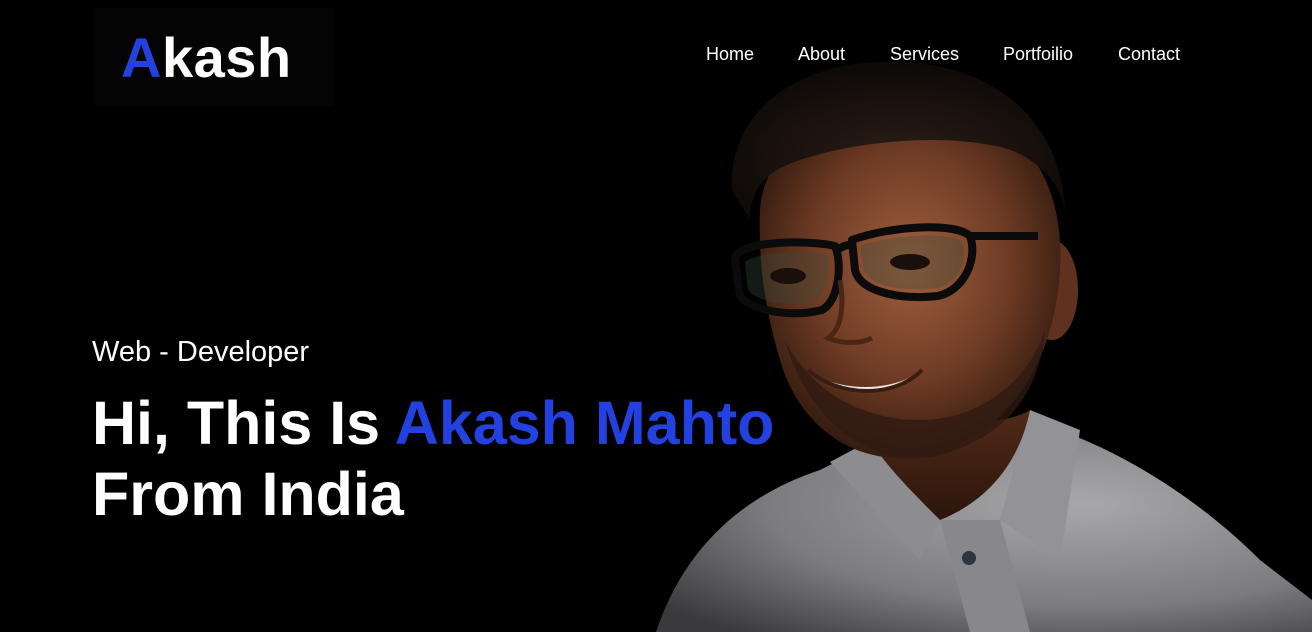 This screenshot has width=1312, height=632. Describe the element at coordinates (924, 54) in the screenshot. I see `nav-services: Services` at that location.